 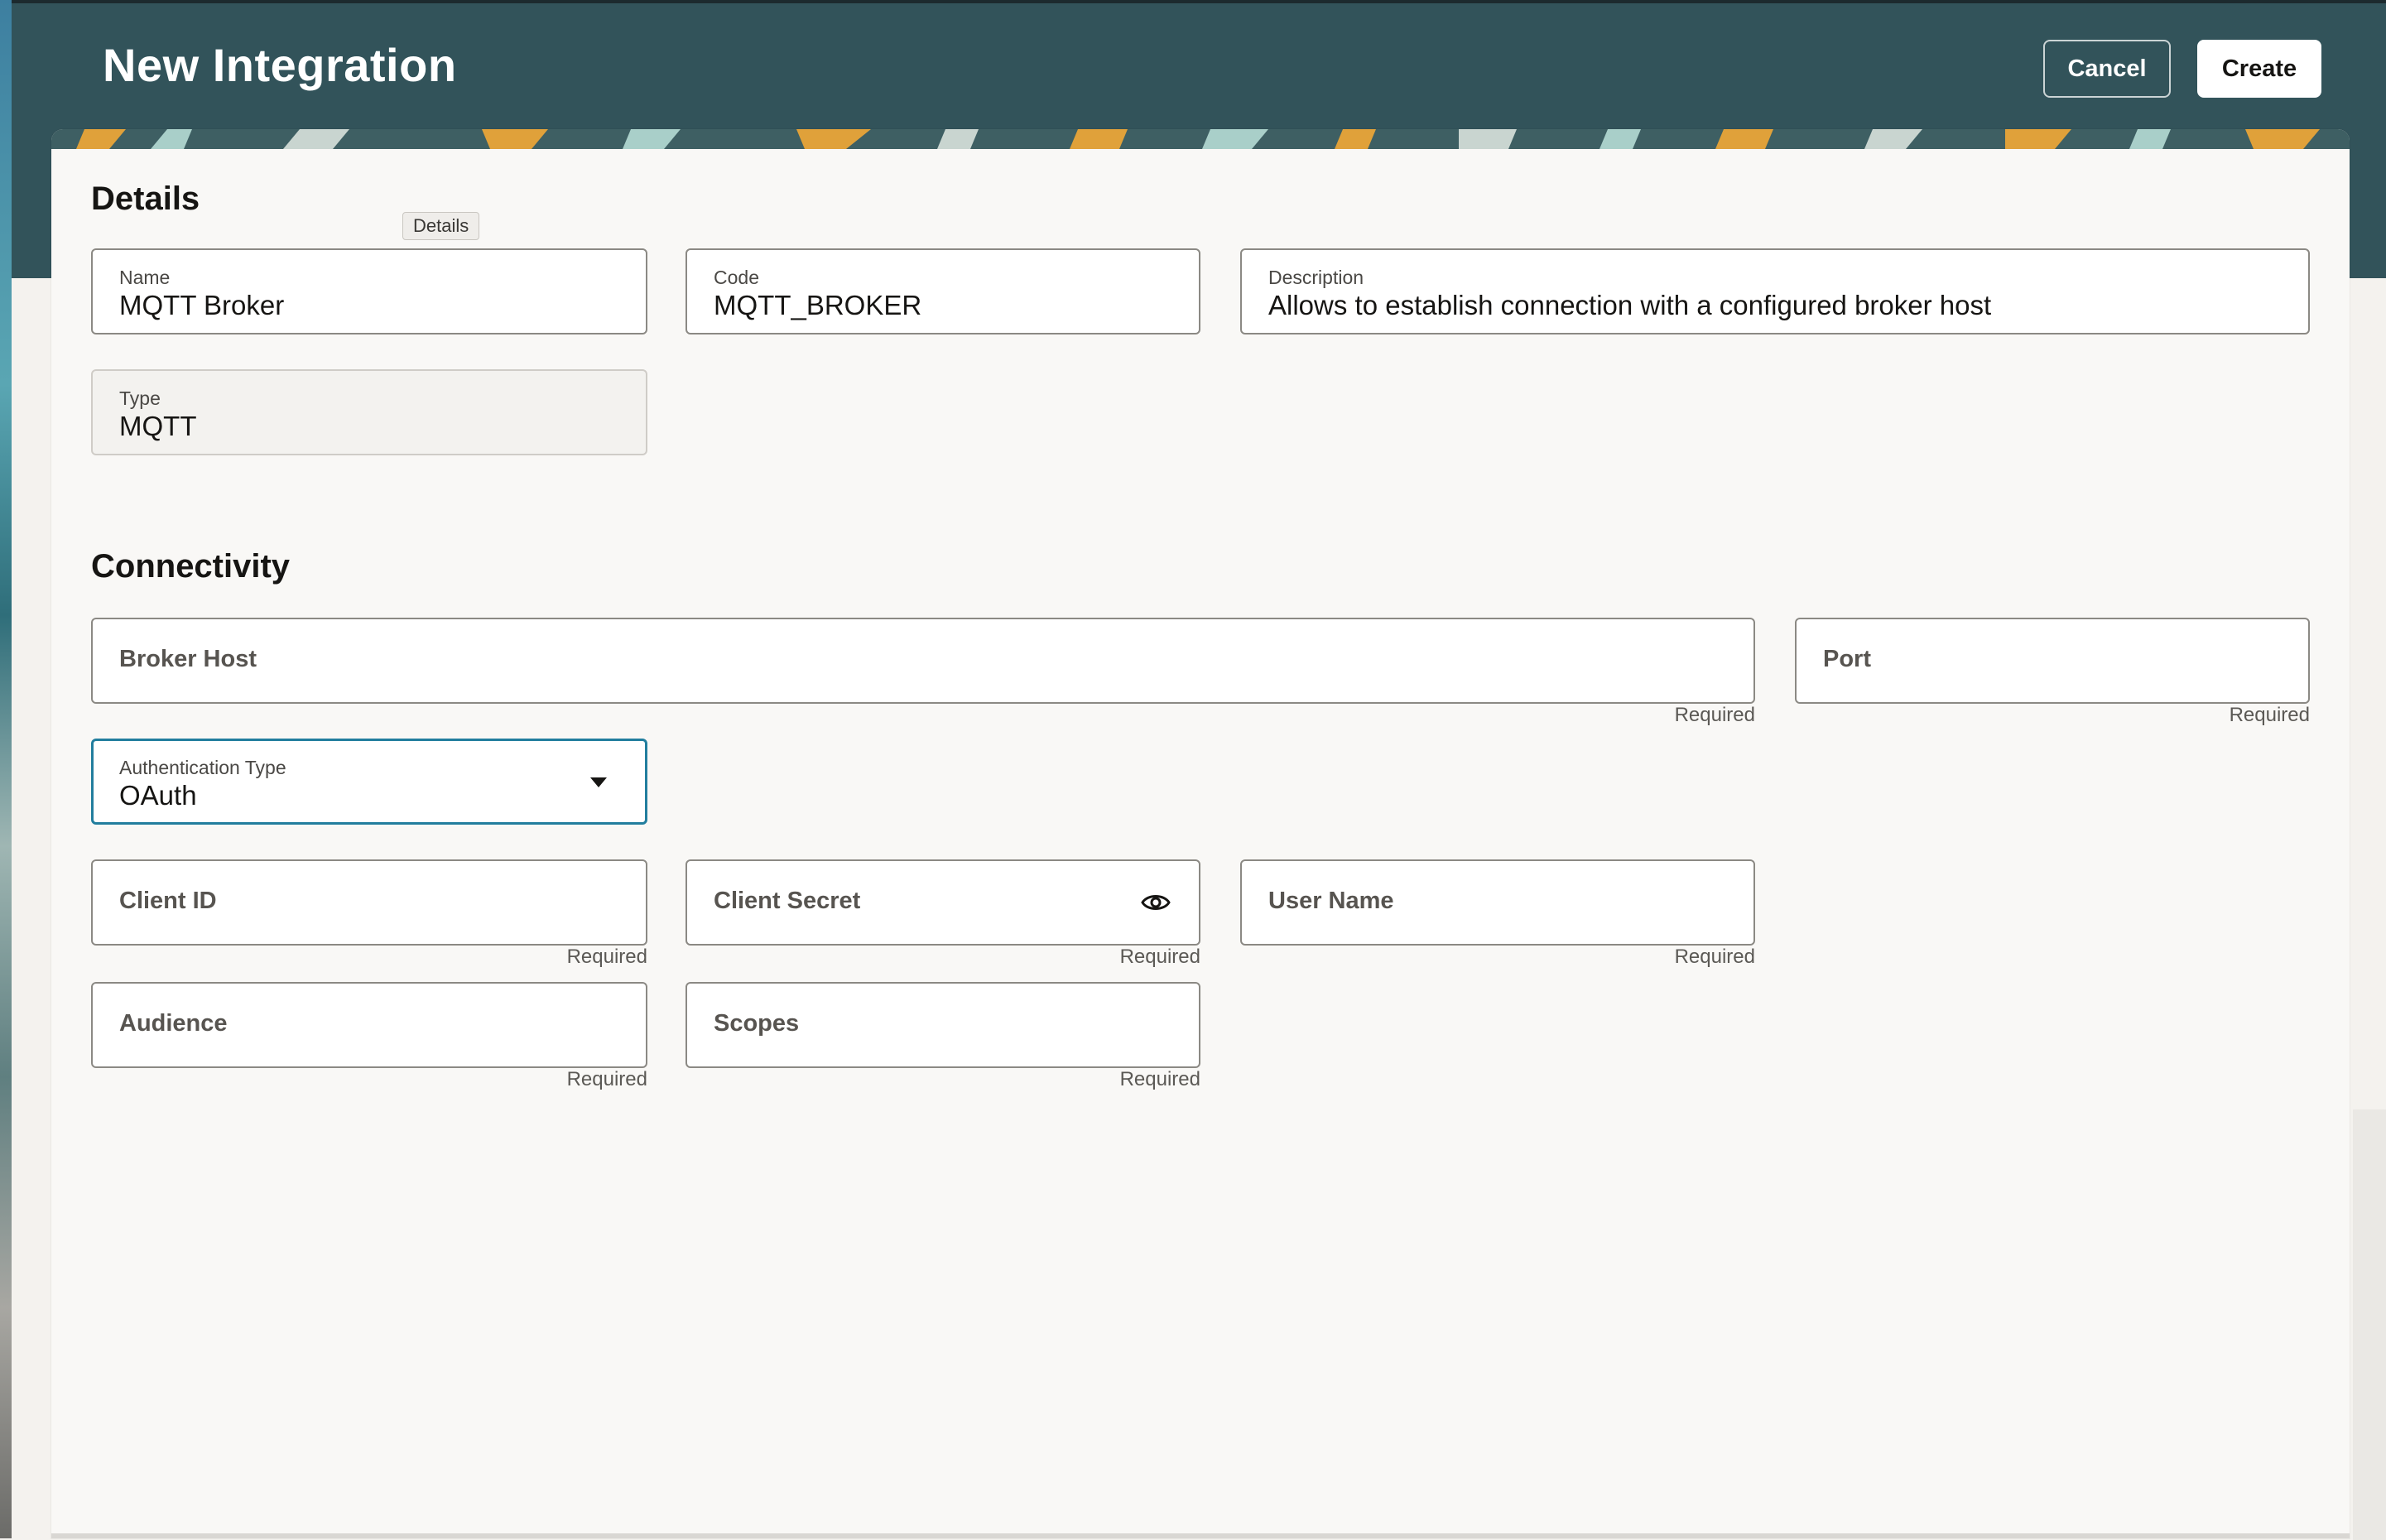 I want to click on broker-host-label: Broker Host, so click(x=188, y=659).